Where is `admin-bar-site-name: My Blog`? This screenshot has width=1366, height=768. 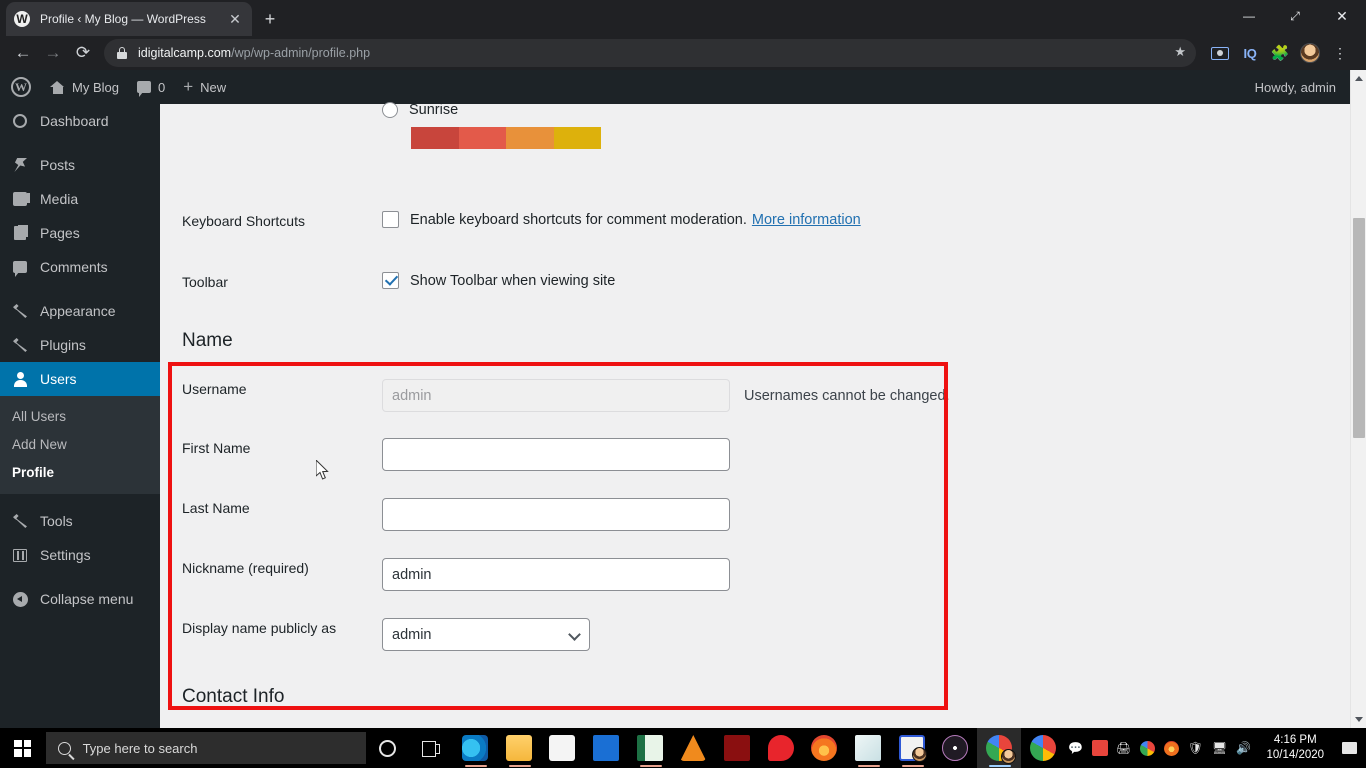
admin-bar-site-name: My Blog is located at coordinates (84, 87).